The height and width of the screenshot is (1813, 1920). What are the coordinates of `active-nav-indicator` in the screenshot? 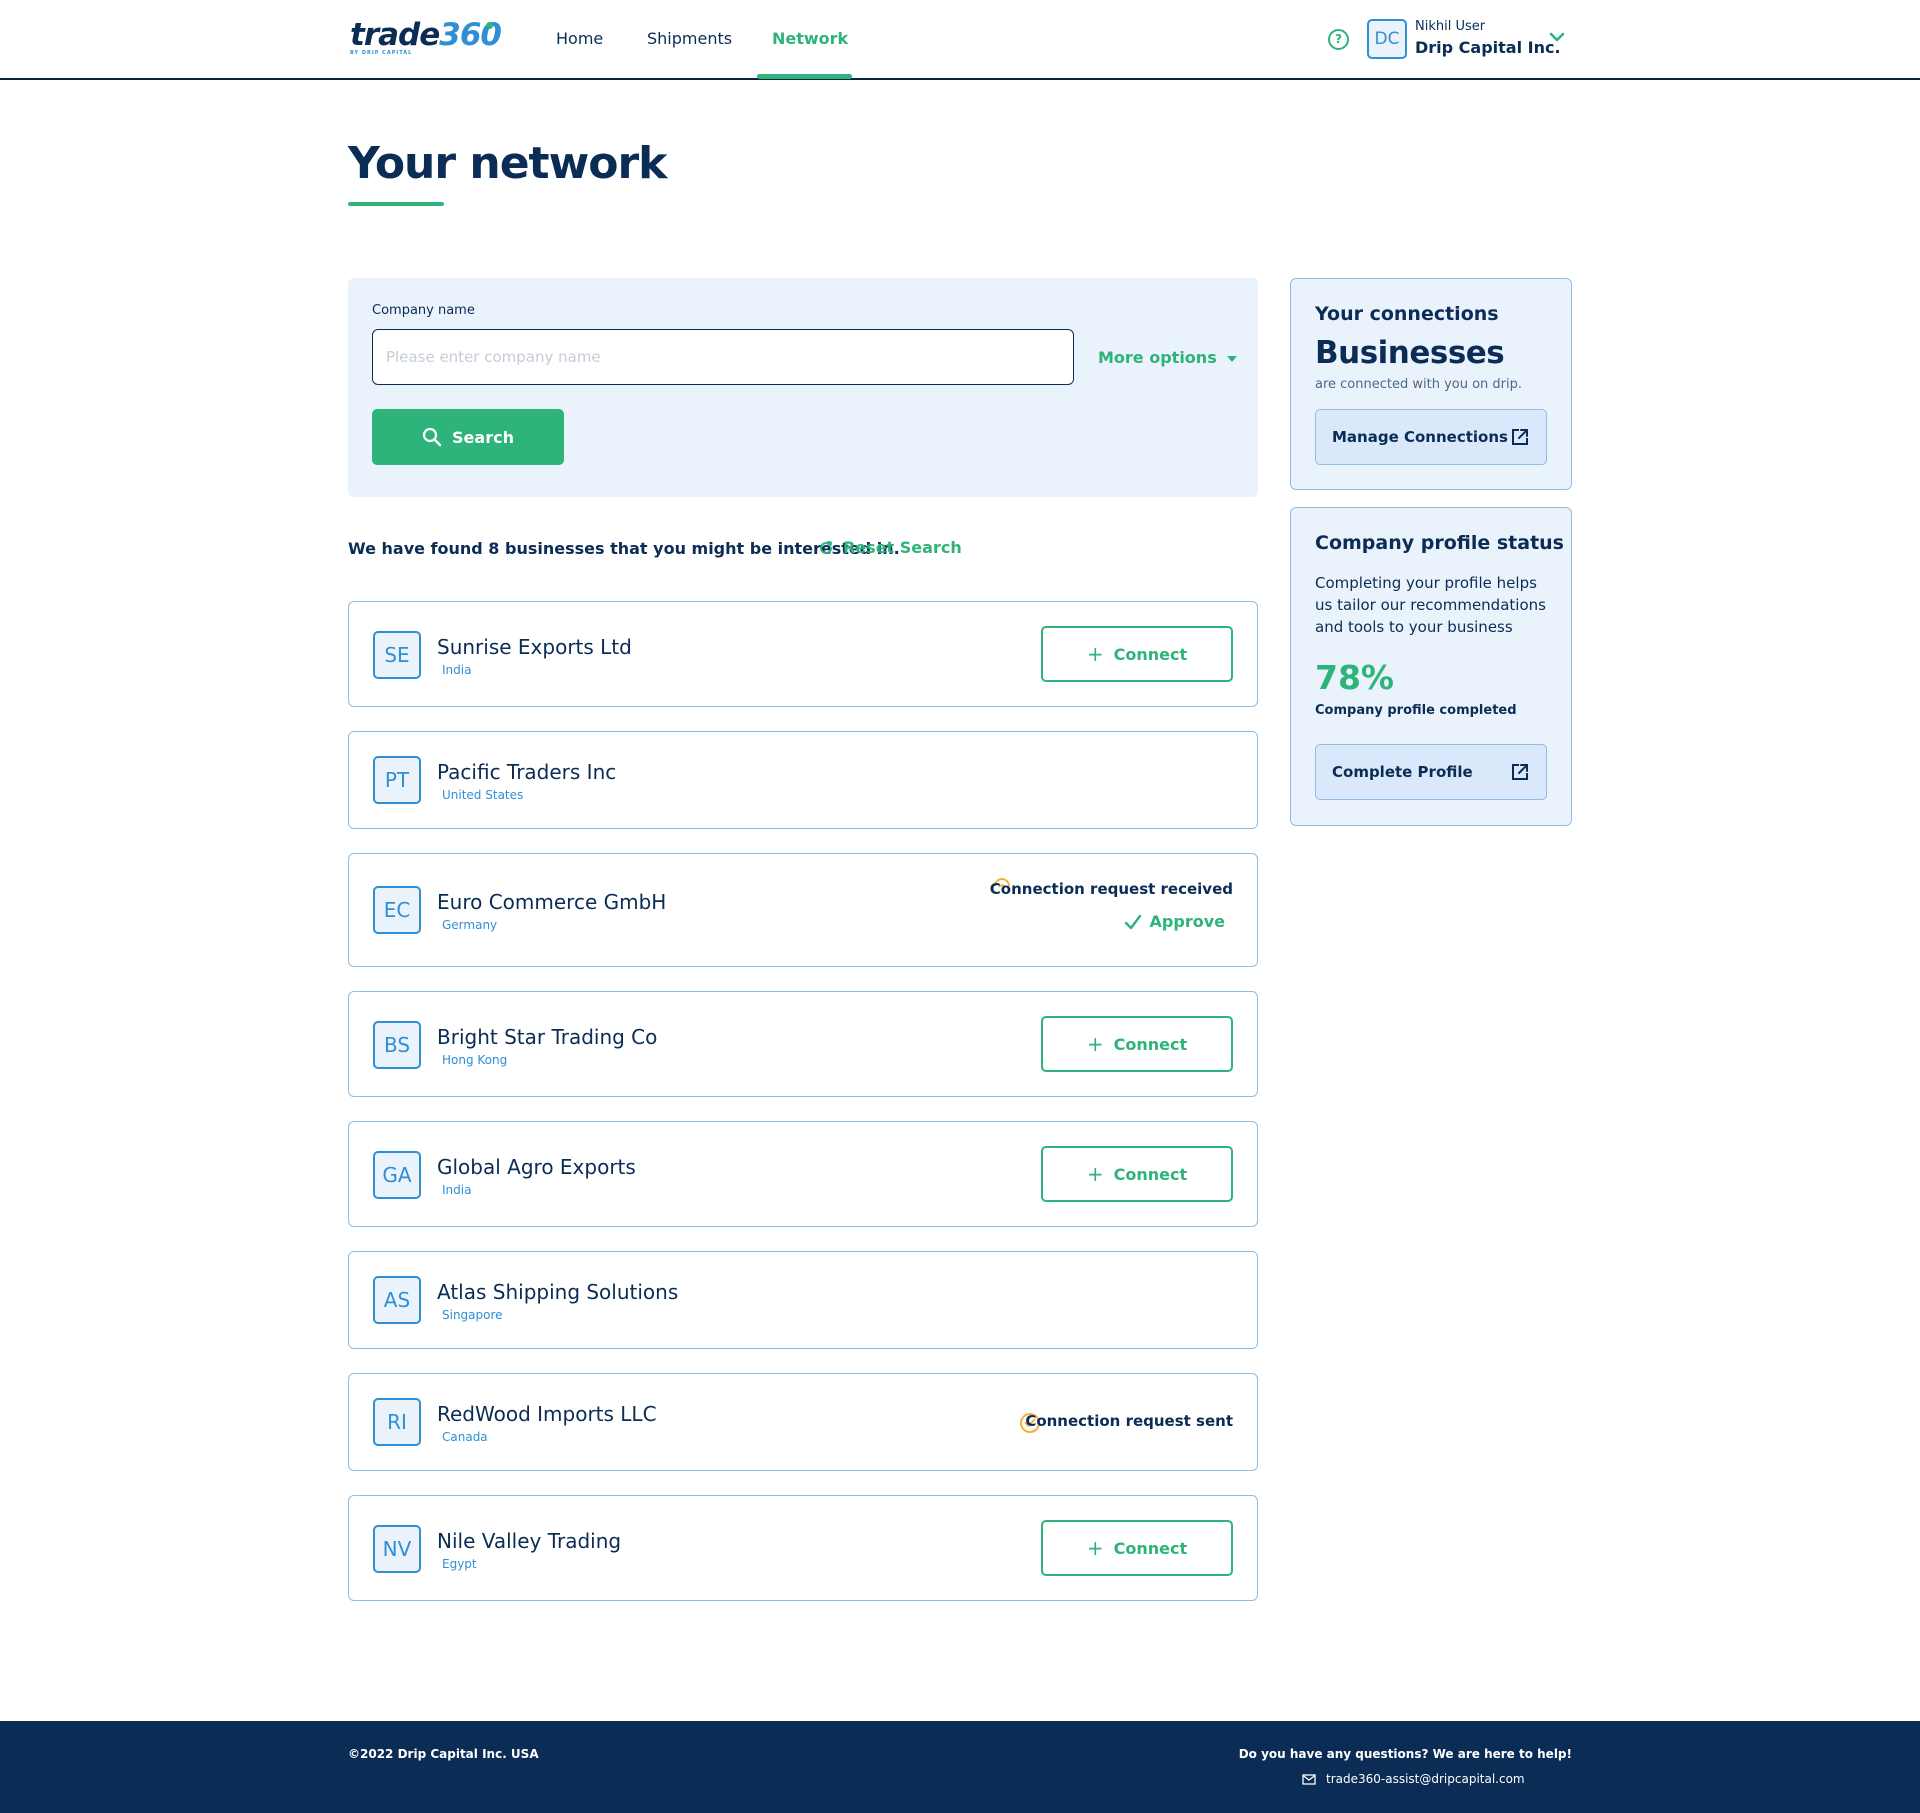 It's located at (804, 76).